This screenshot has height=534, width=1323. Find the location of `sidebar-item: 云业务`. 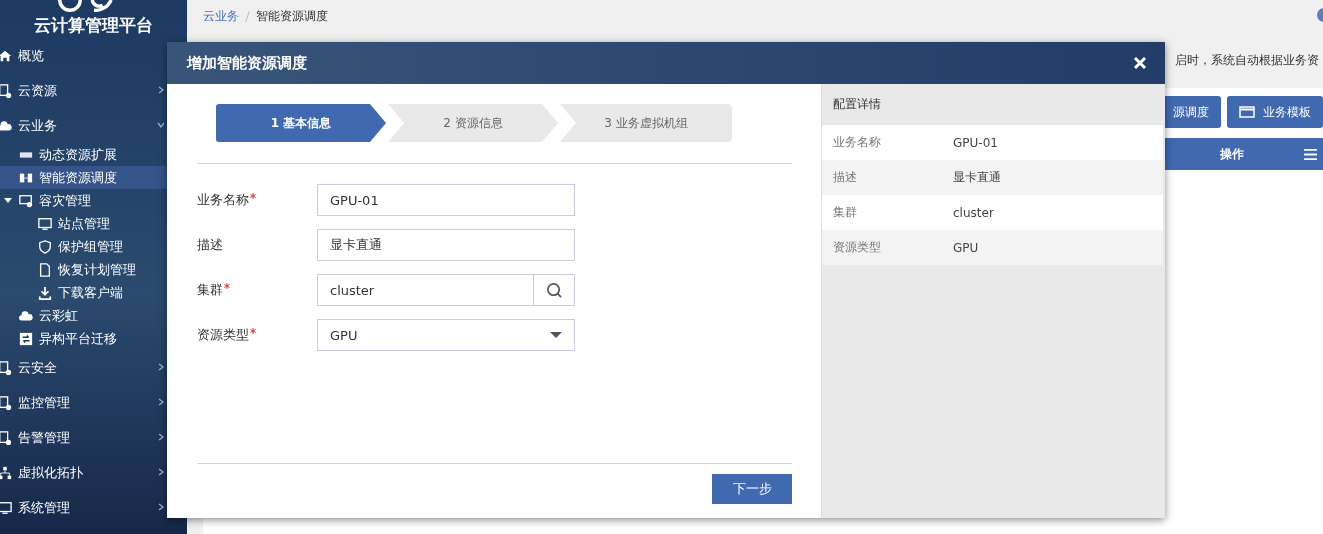

sidebar-item: 云业务 is located at coordinates (93, 125).